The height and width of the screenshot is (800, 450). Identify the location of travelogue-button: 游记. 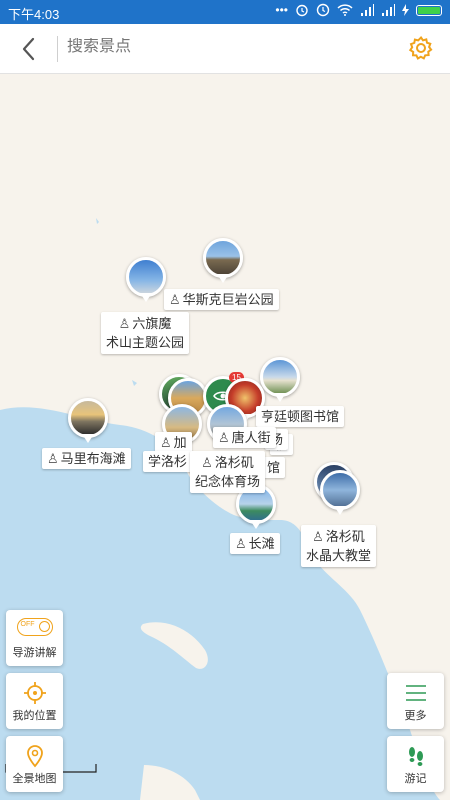
(415, 764).